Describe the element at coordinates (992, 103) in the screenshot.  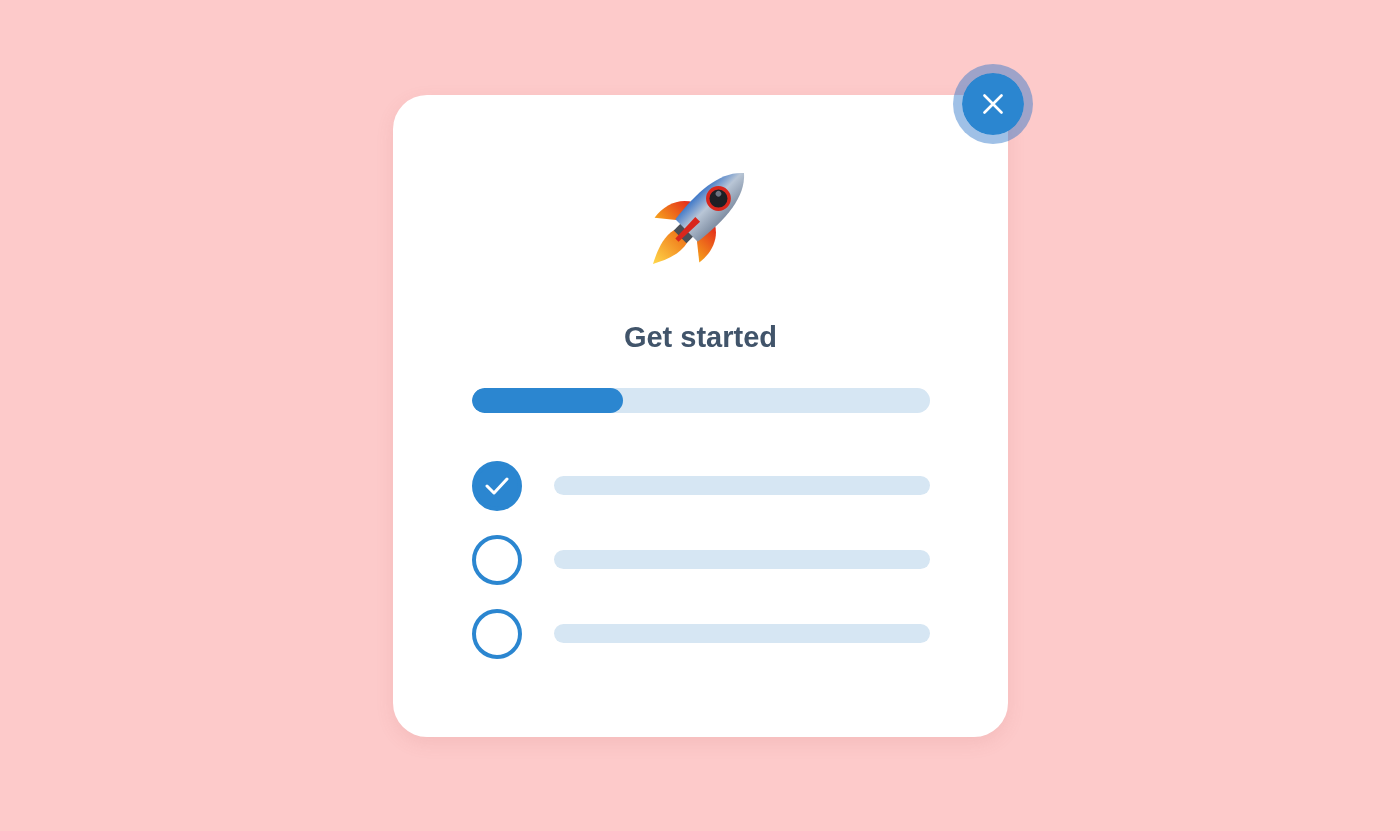
I see `close-icon` at that location.